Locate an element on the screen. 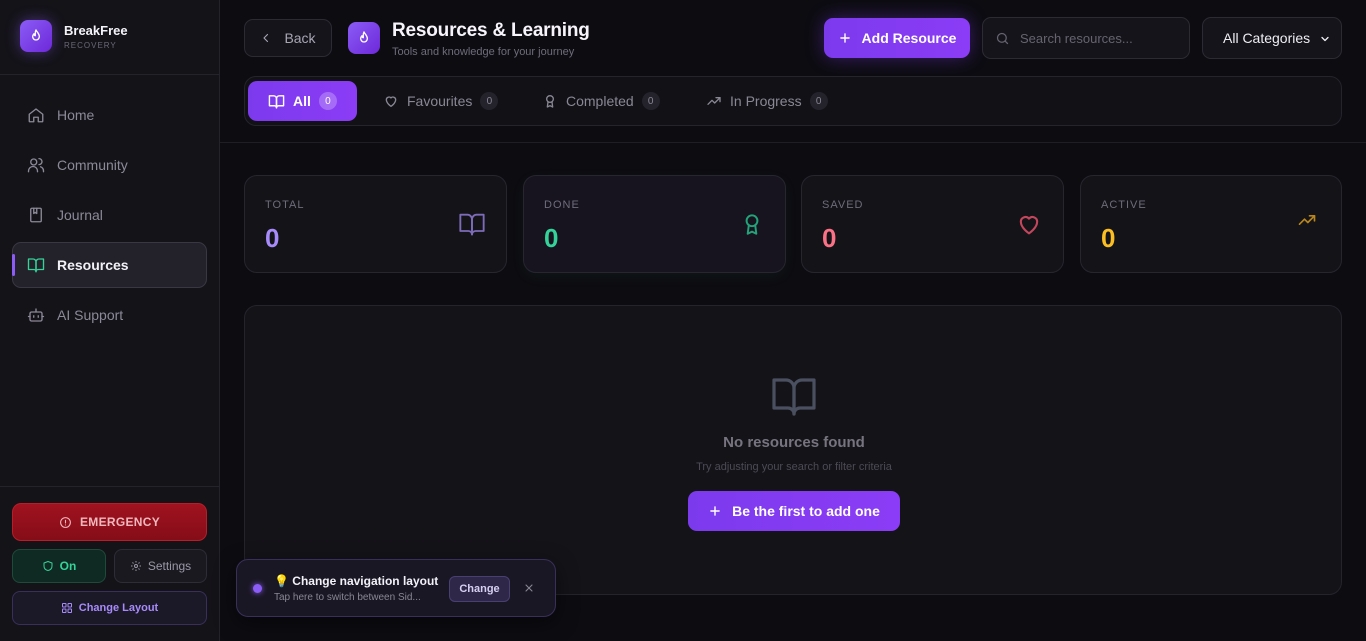 This screenshot has width=1366, height=641. sidebar-item-community: Community is located at coordinates (109, 165).